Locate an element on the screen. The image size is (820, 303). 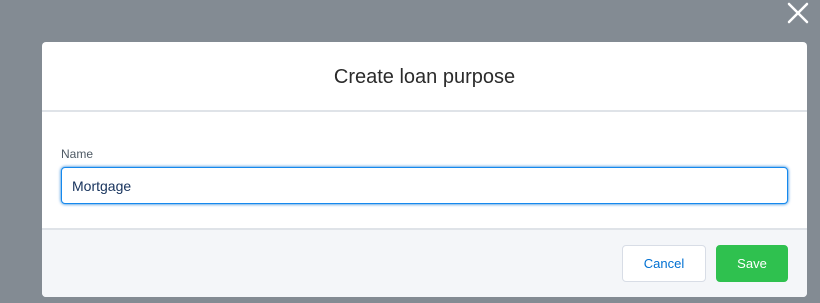
name-input is located at coordinates (424, 185).